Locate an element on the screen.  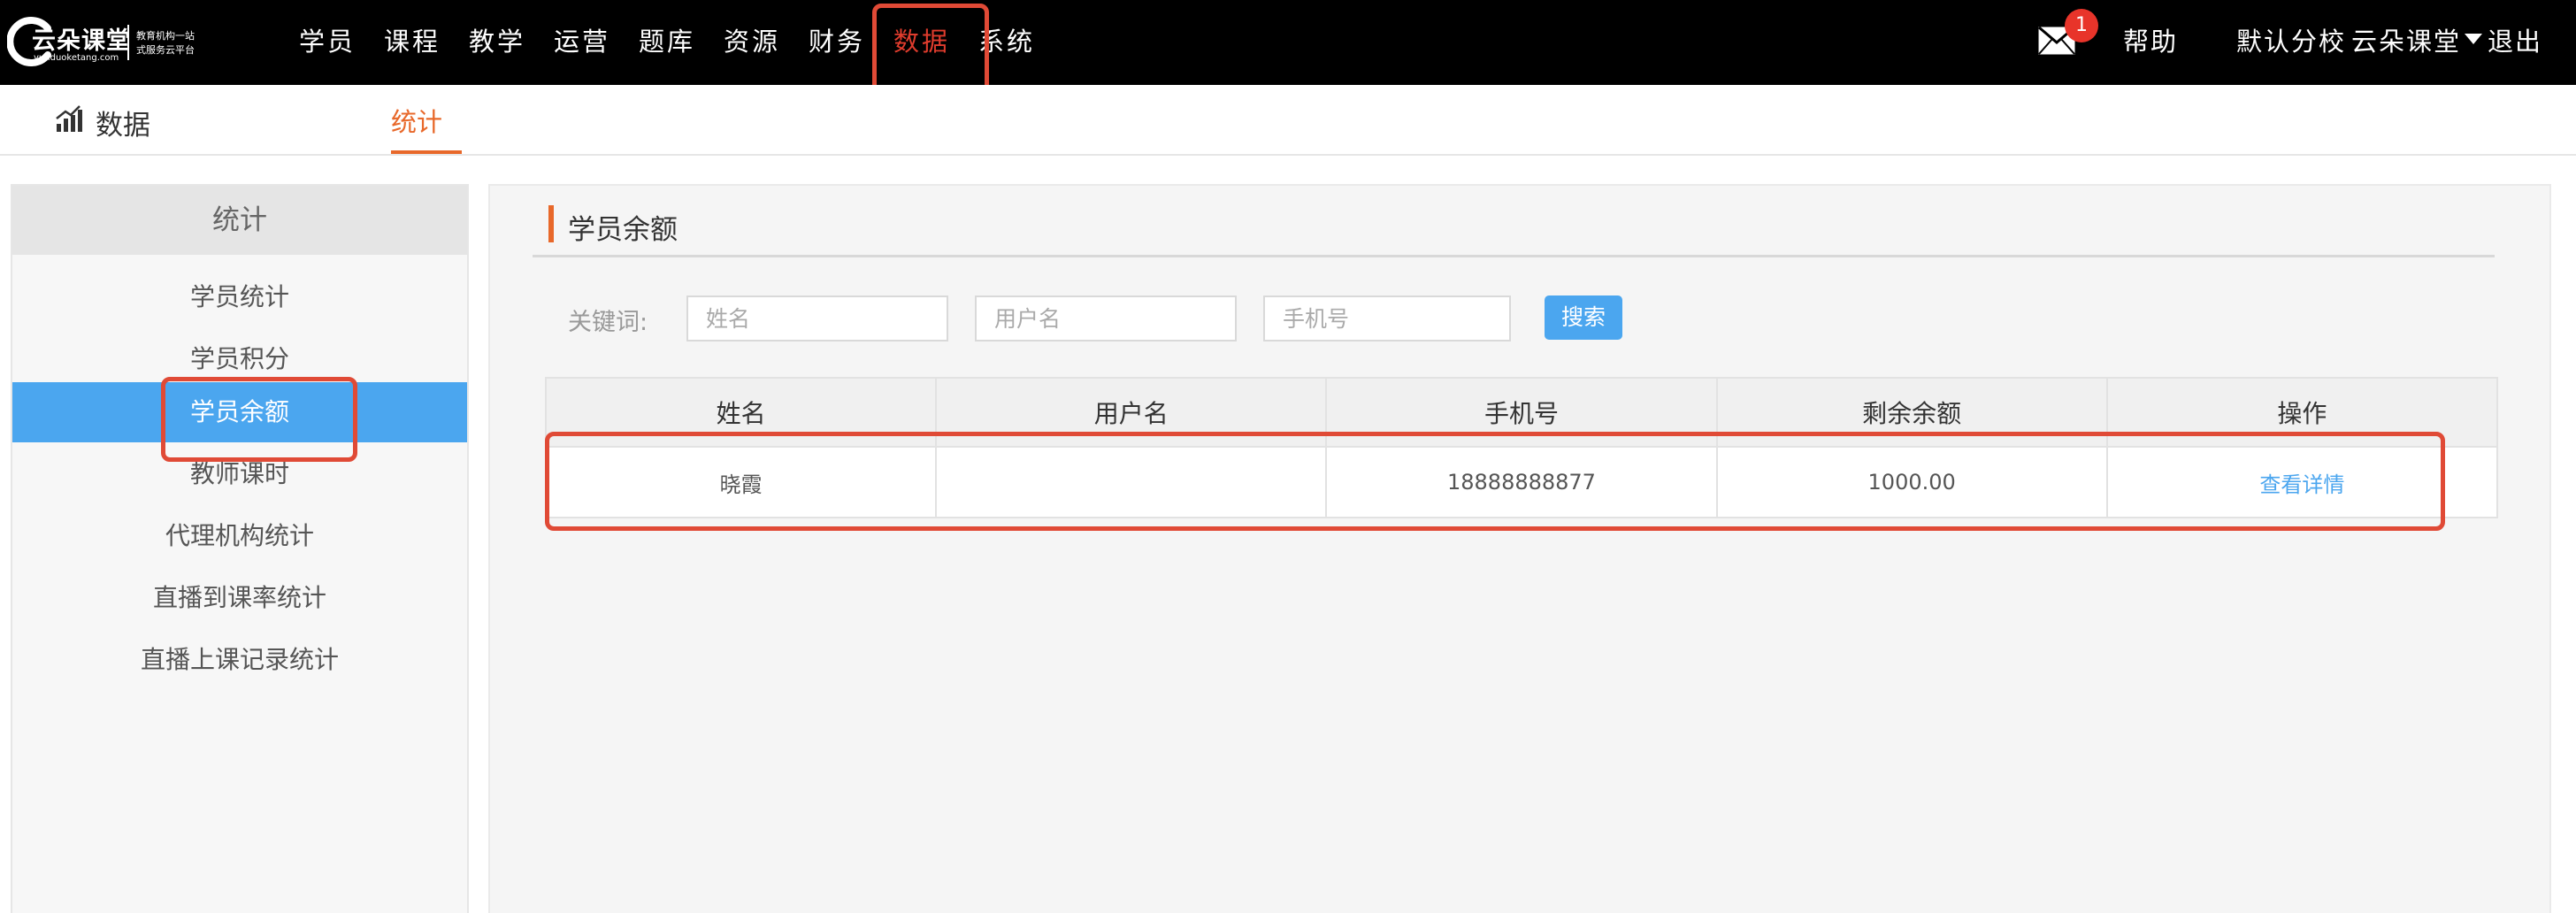
column-header-balance: 剩余余额 is located at coordinates (1911, 412).